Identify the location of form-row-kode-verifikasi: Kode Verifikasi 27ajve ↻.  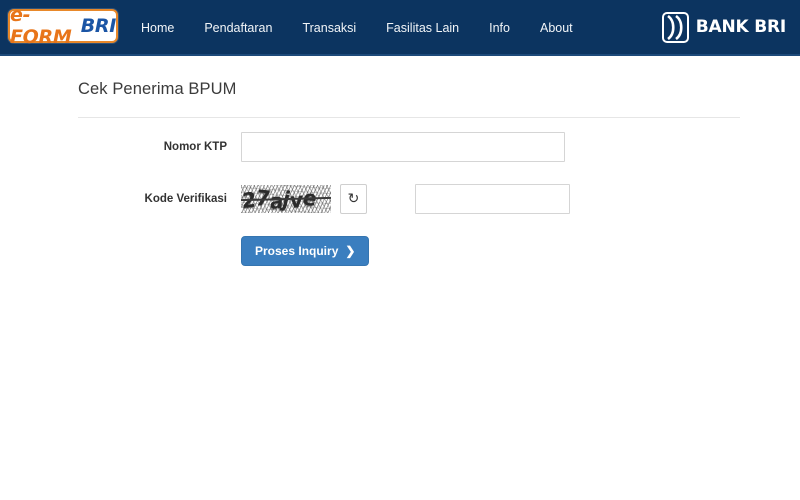
(409, 199).